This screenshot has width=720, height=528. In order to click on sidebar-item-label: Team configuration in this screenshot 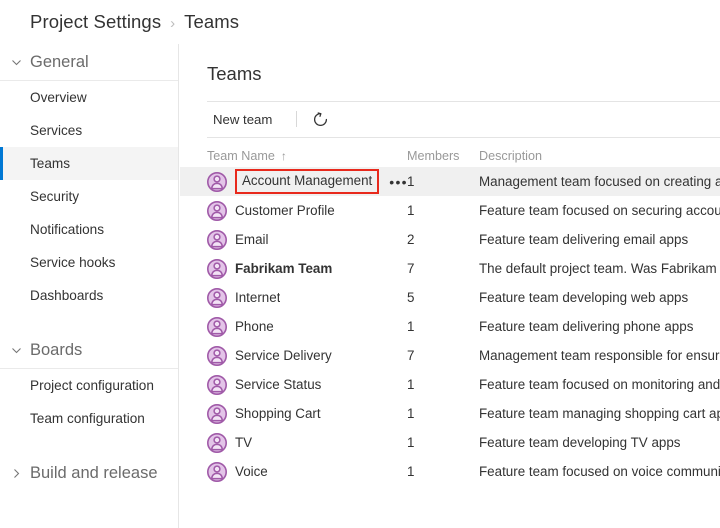, I will do `click(87, 418)`.